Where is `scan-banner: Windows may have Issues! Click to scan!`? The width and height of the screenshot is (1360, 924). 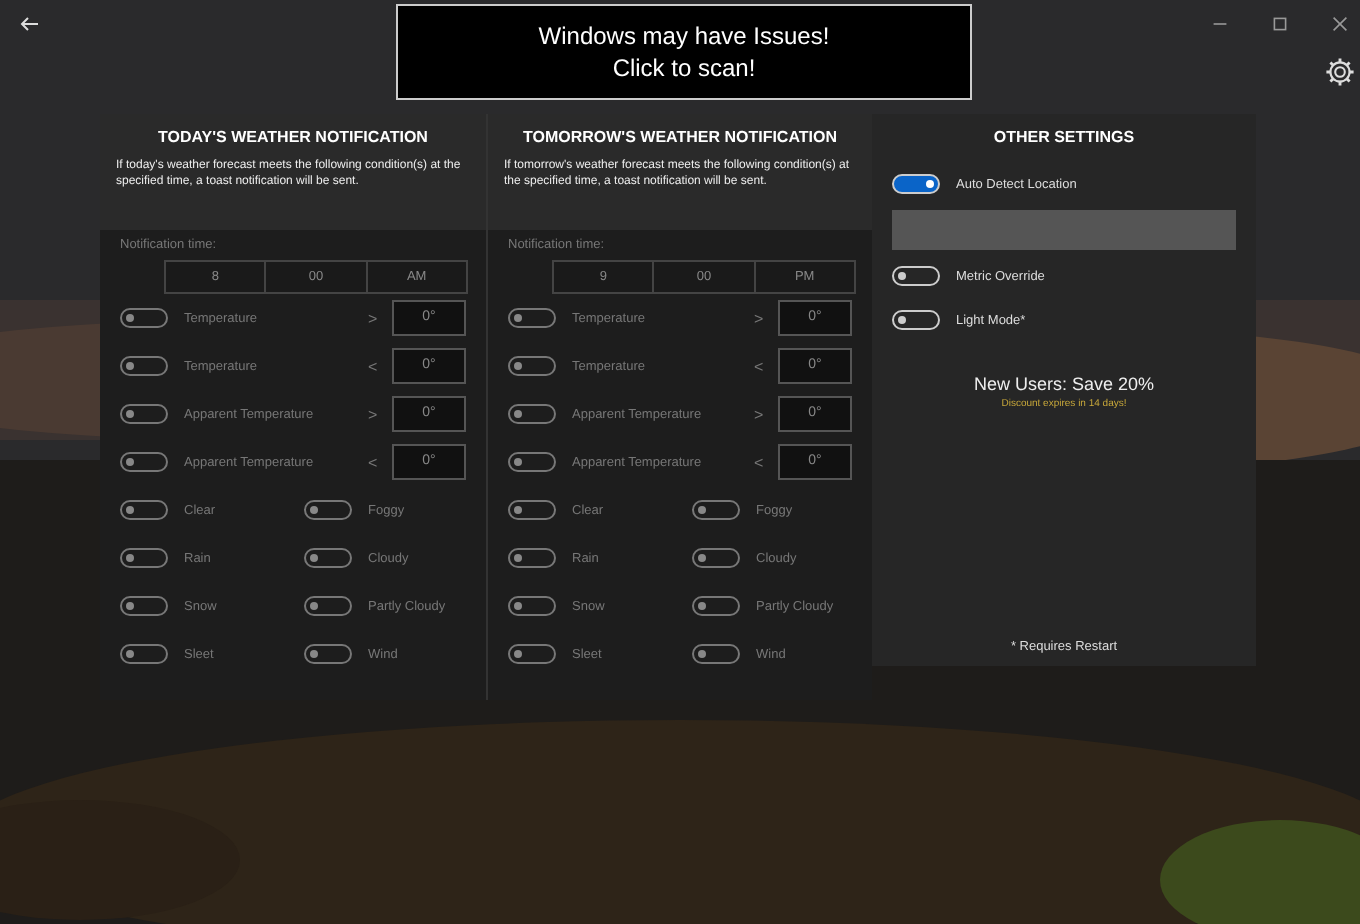 scan-banner: Windows may have Issues! Click to scan! is located at coordinates (684, 52).